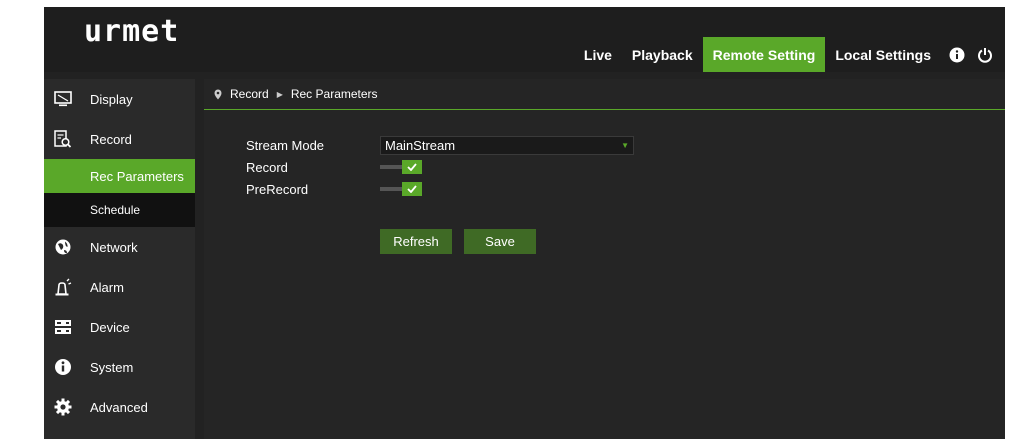 The width and height of the screenshot is (1022, 439). What do you see at coordinates (277, 189) in the screenshot?
I see `prerecord-label: PreRecord` at bounding box center [277, 189].